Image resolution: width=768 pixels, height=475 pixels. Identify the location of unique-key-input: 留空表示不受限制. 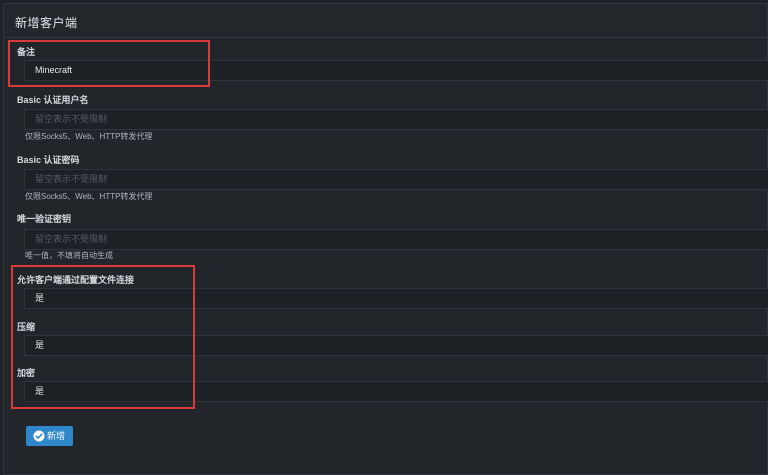
(396, 239).